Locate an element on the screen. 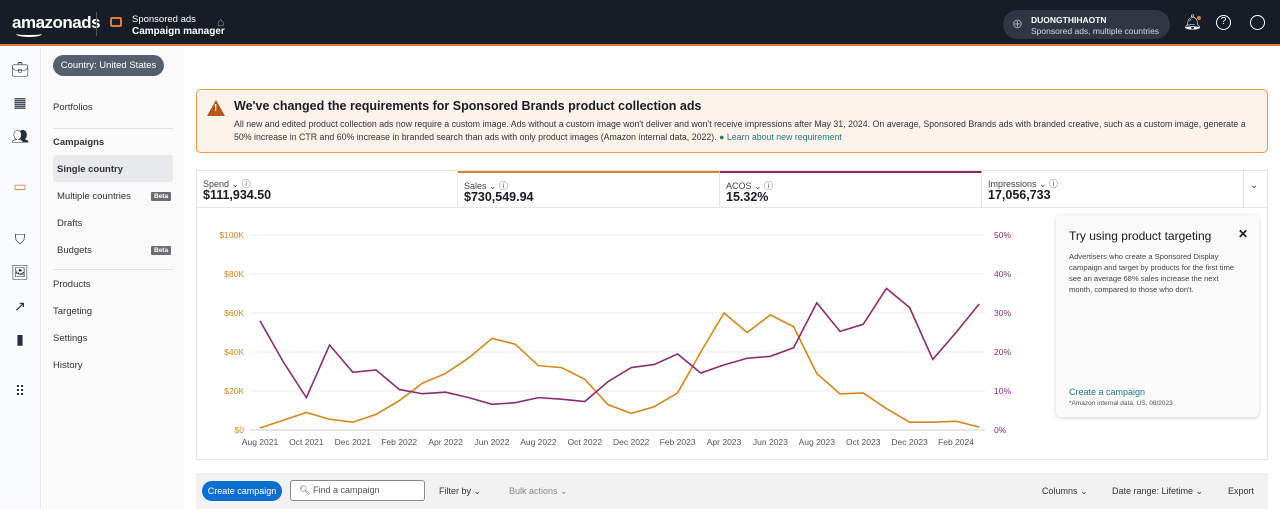 This screenshot has height=509, width=1280. promo-footnote: *Amazon internal data, US, 08/2023 is located at coordinates (1121, 403).